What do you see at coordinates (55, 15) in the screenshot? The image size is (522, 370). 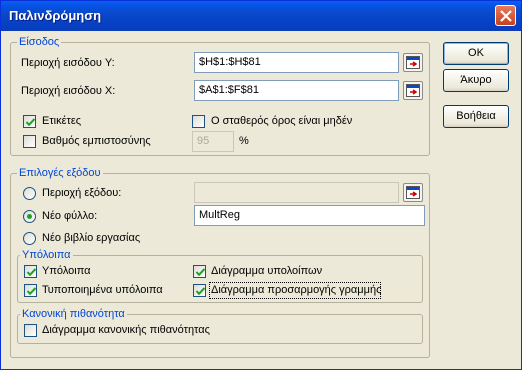 I see `window-title: Παλινδρόμηση` at bounding box center [55, 15].